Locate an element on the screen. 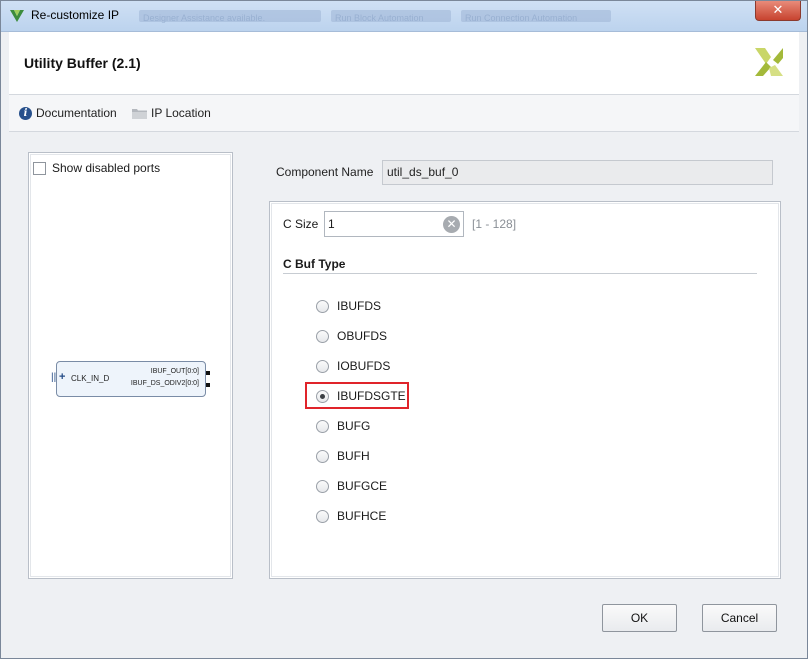  radio-bufh: BUFH is located at coordinates (343, 456).